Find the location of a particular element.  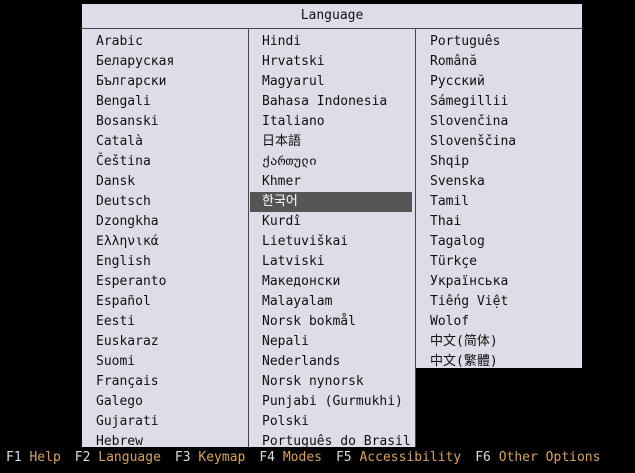

fkey-keymap: F3 Keymap is located at coordinates (210, 458).